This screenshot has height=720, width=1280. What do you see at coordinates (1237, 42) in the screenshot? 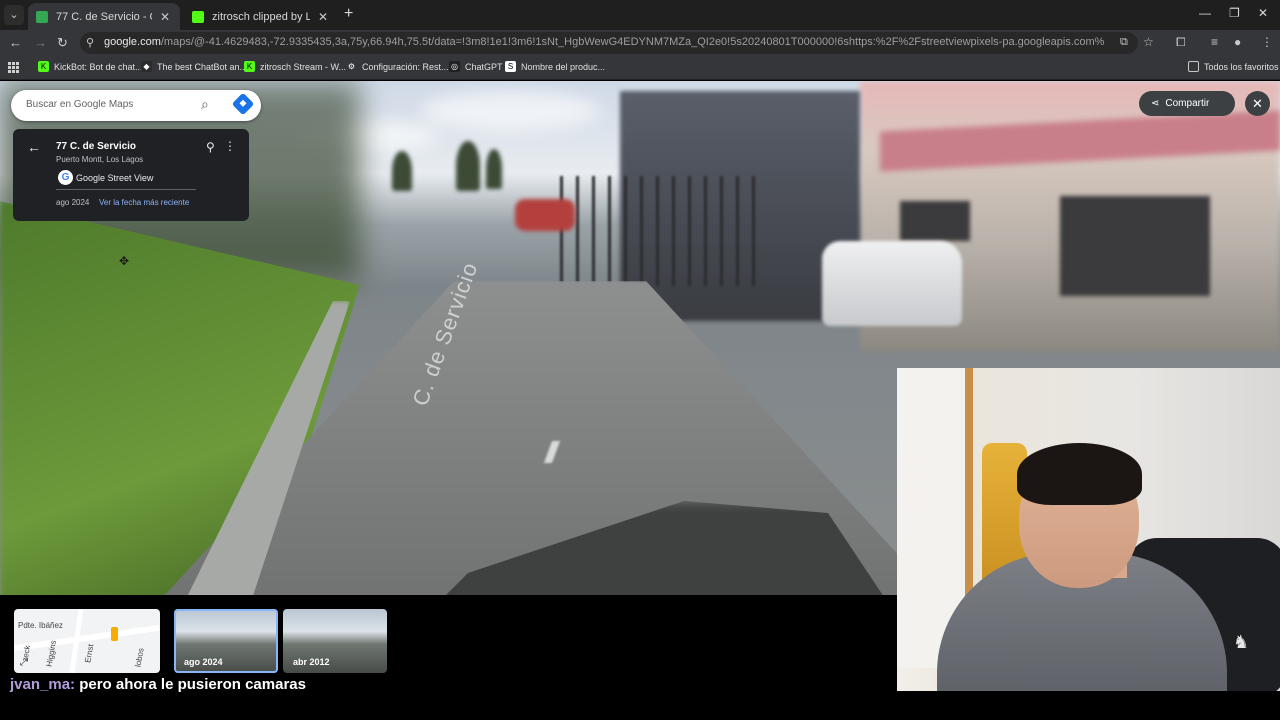
I see `profile-avatar-icon: ●` at bounding box center [1237, 42].